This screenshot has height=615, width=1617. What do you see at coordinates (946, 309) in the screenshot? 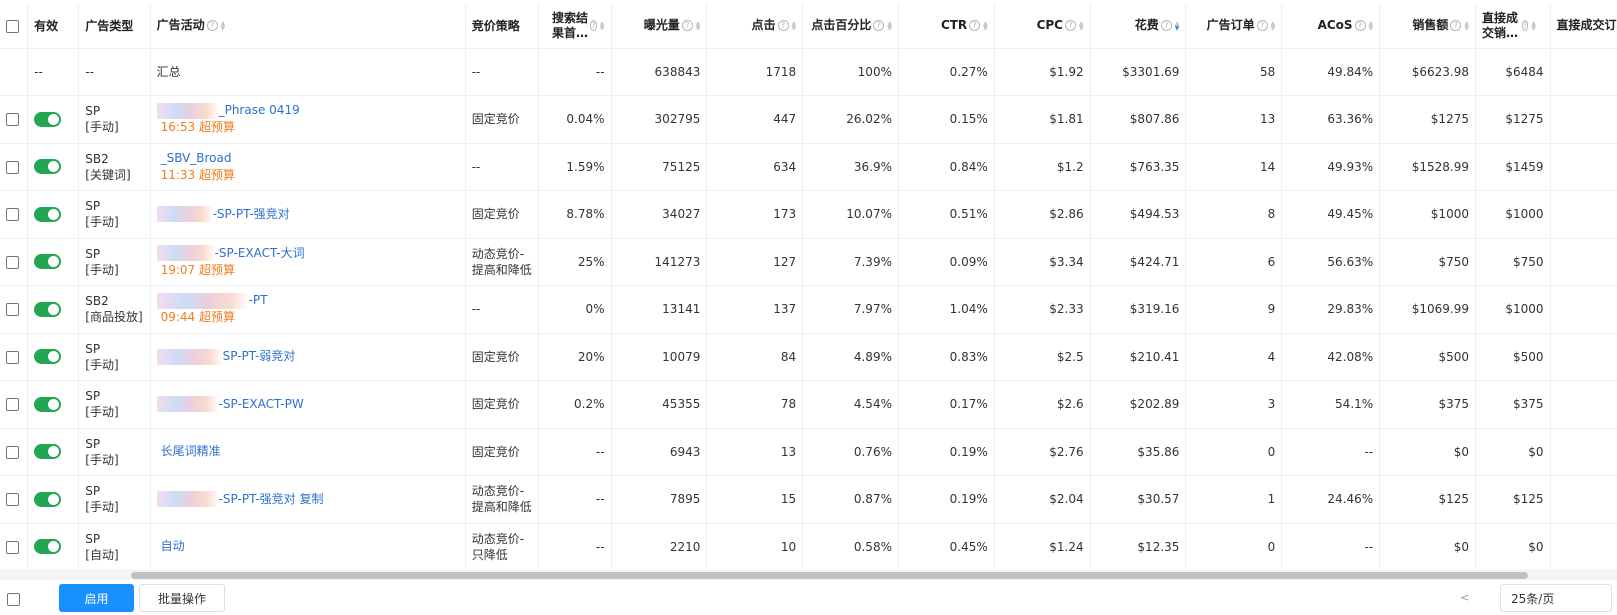
I see `ctr-cell: 1.04%` at bounding box center [946, 309].